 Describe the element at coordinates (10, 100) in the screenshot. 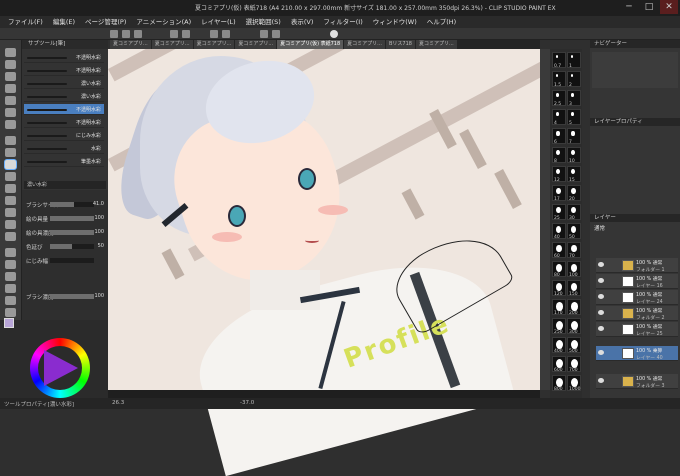

I see `selection-tool-icon` at that location.